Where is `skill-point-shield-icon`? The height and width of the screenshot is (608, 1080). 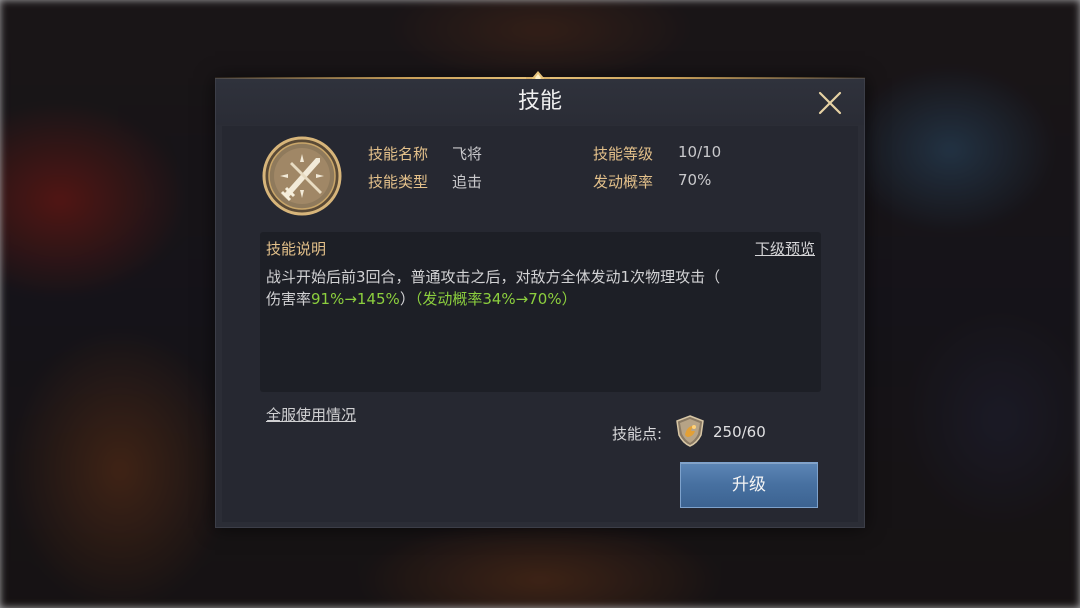
skill-point-shield-icon is located at coordinates (690, 431).